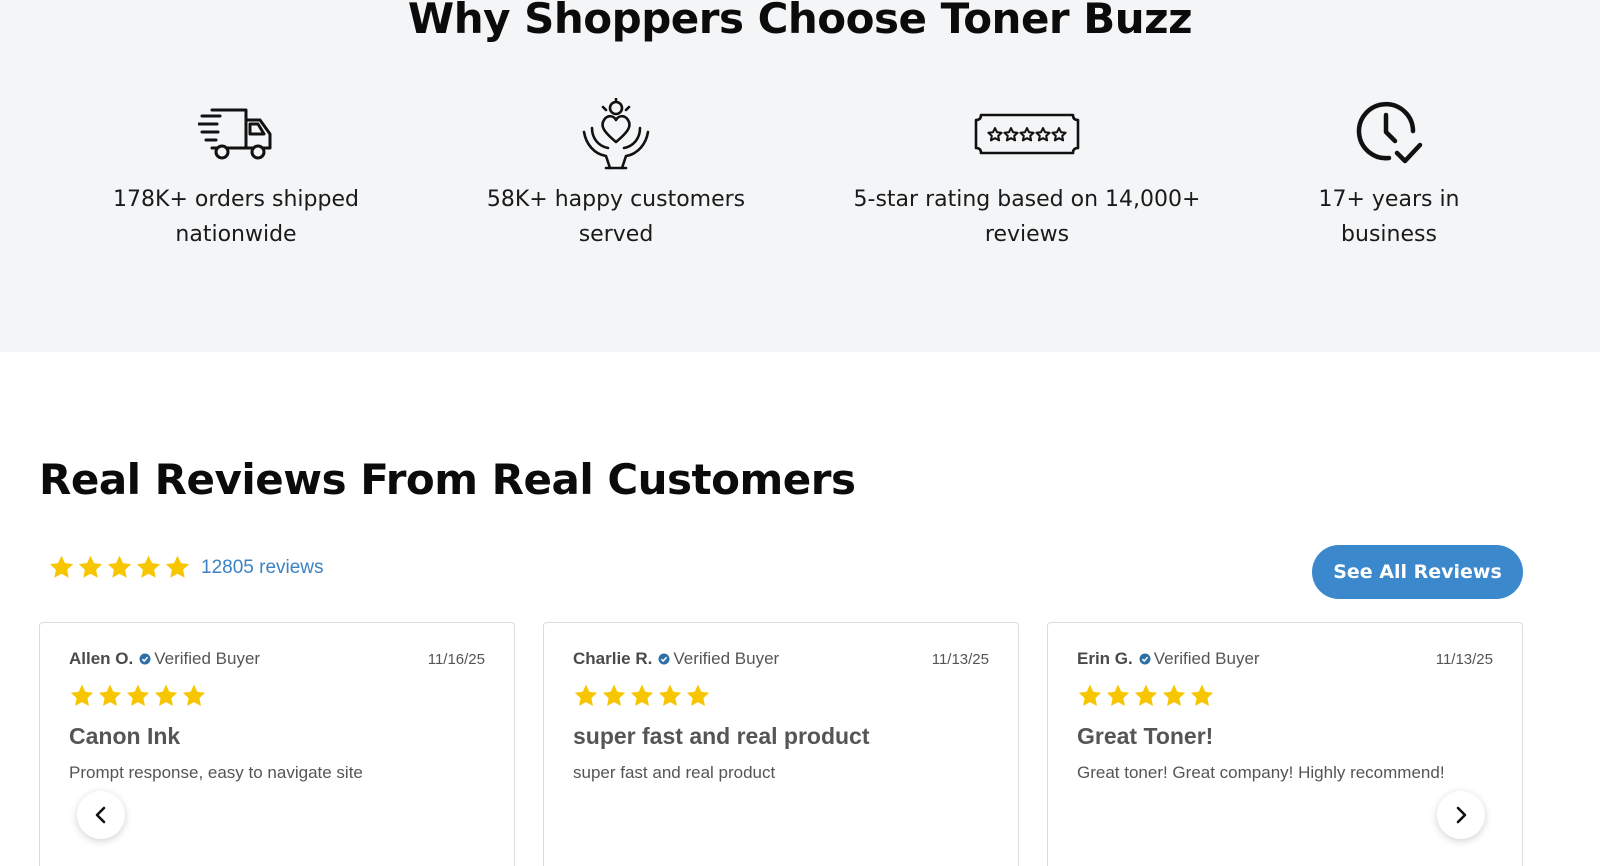  Describe the element at coordinates (1417, 572) in the screenshot. I see `see-all-reviews-button: See All Reviews` at that location.